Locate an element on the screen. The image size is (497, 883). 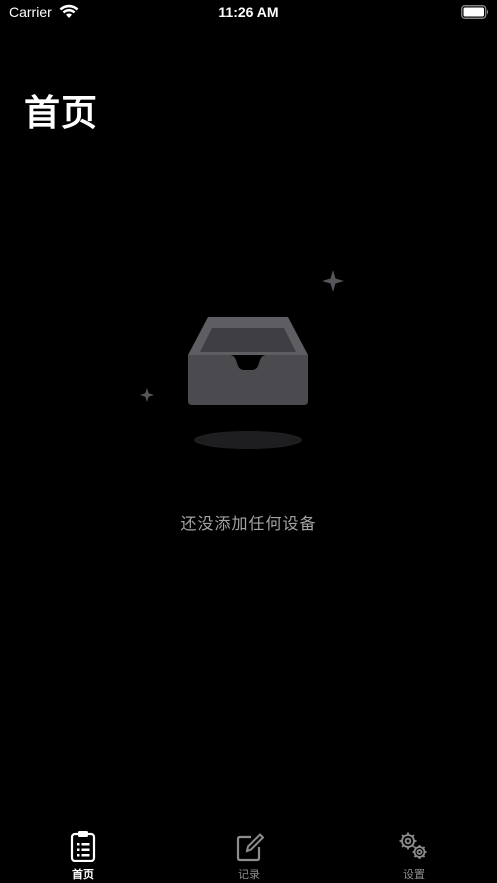
page-title: 首页 is located at coordinates (61, 113).